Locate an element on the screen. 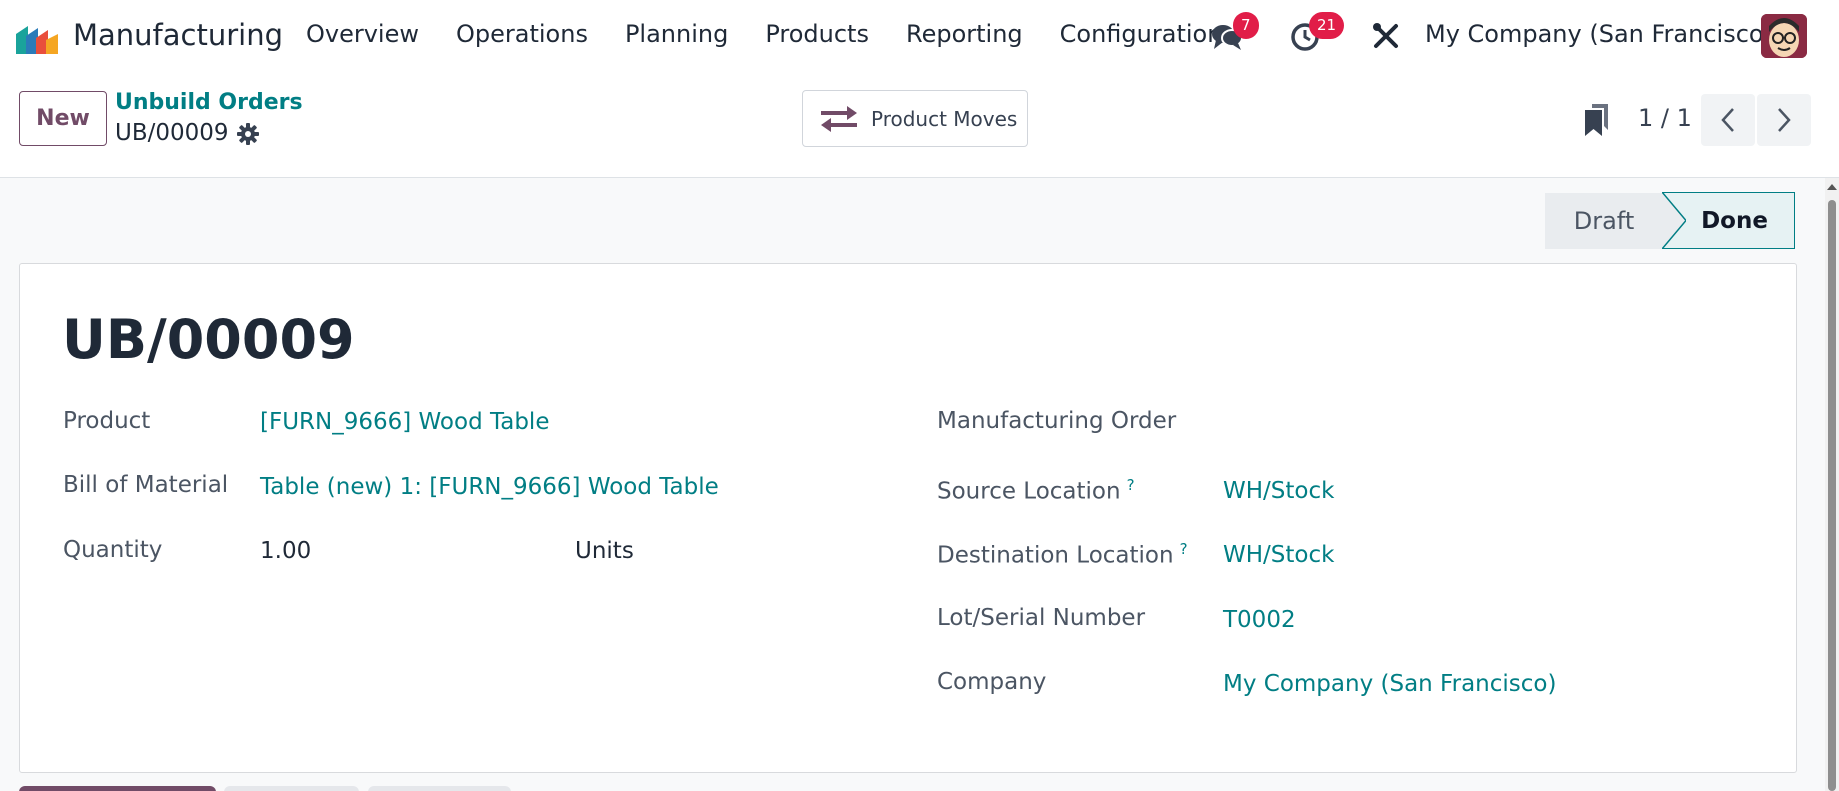 The image size is (1839, 791). destination-location-field: WH/Stock is located at coordinates (1278, 555).